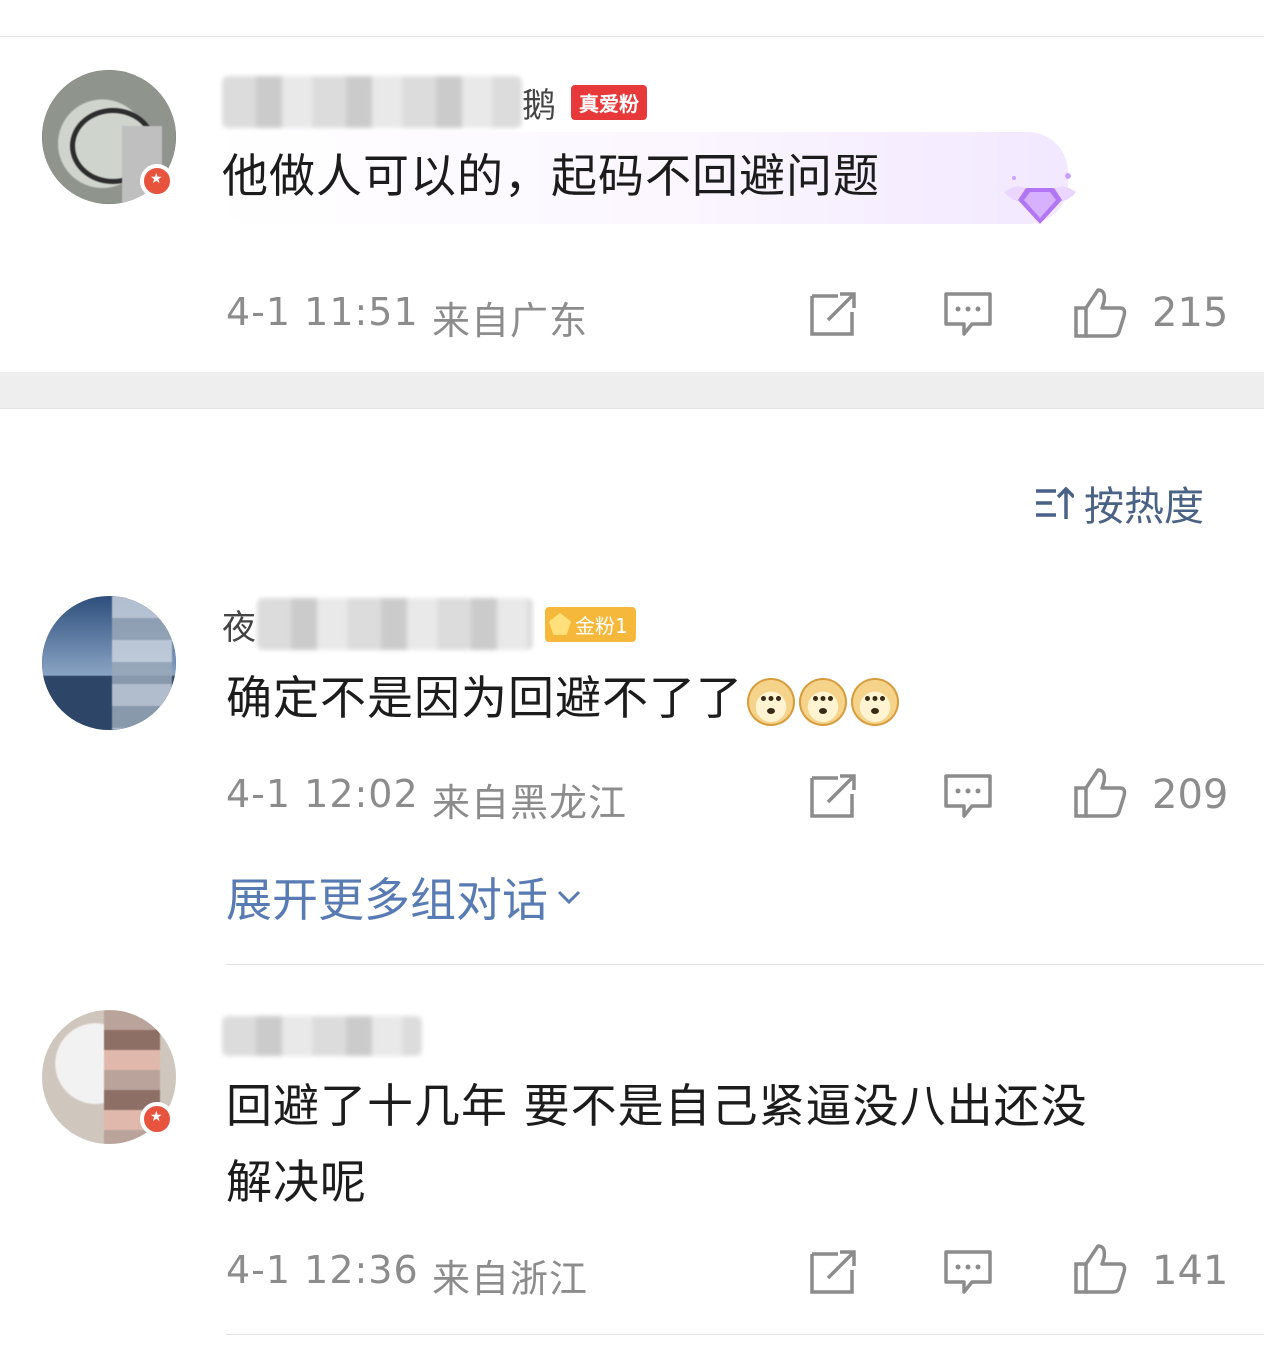 The height and width of the screenshot is (1357, 1264). Describe the element at coordinates (657, 1144) in the screenshot. I see `comment-text: 回避了十几年 要不是自己紧逼没八出还没 解决呢` at that location.